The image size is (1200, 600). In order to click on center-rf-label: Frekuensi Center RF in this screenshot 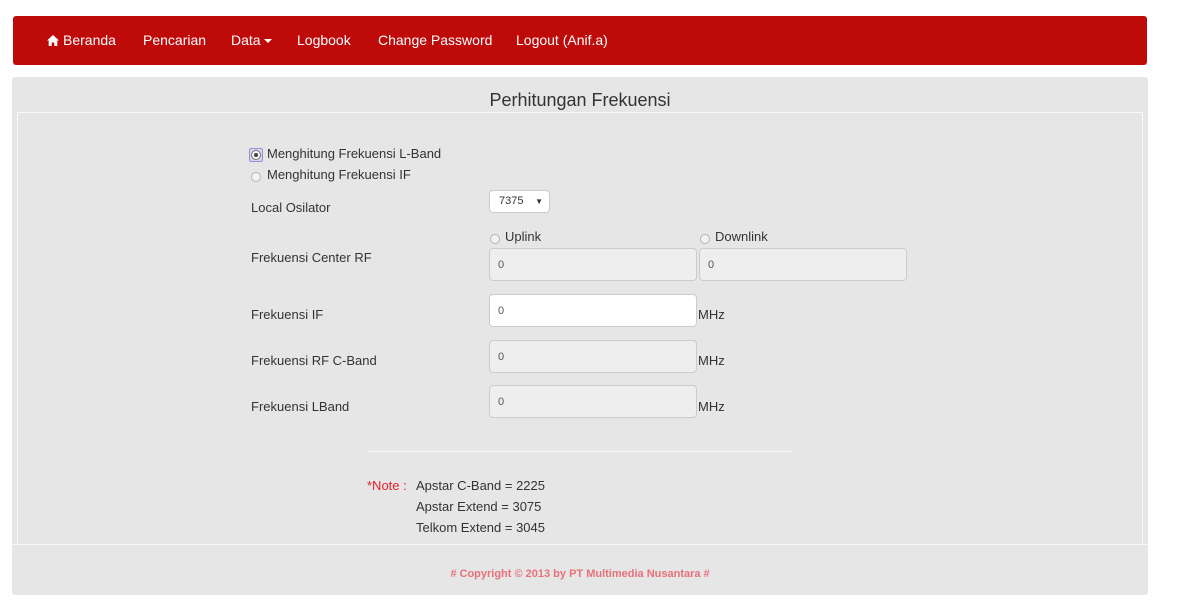, I will do `click(311, 257)`.